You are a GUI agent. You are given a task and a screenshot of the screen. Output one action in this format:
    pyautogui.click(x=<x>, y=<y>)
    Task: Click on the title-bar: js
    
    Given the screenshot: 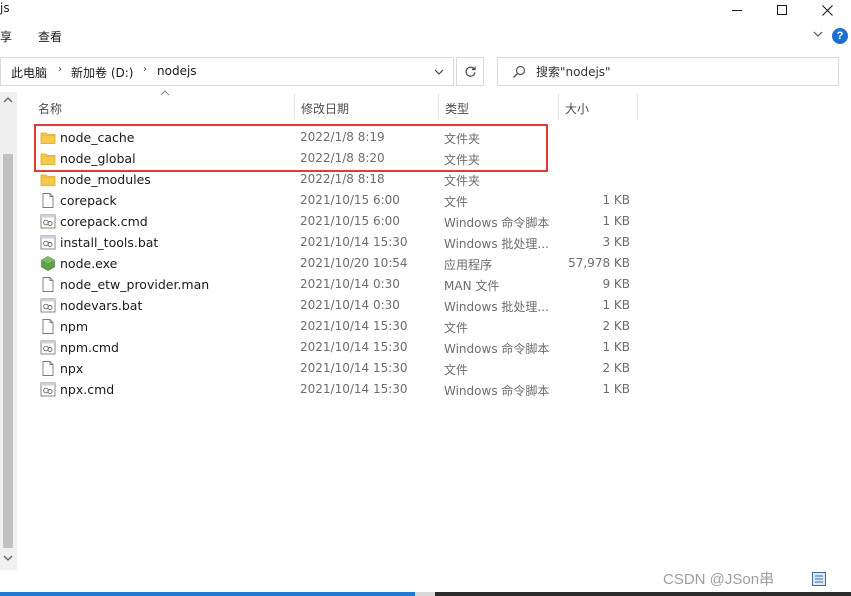 What is the action you would take?
    pyautogui.click(x=425, y=10)
    